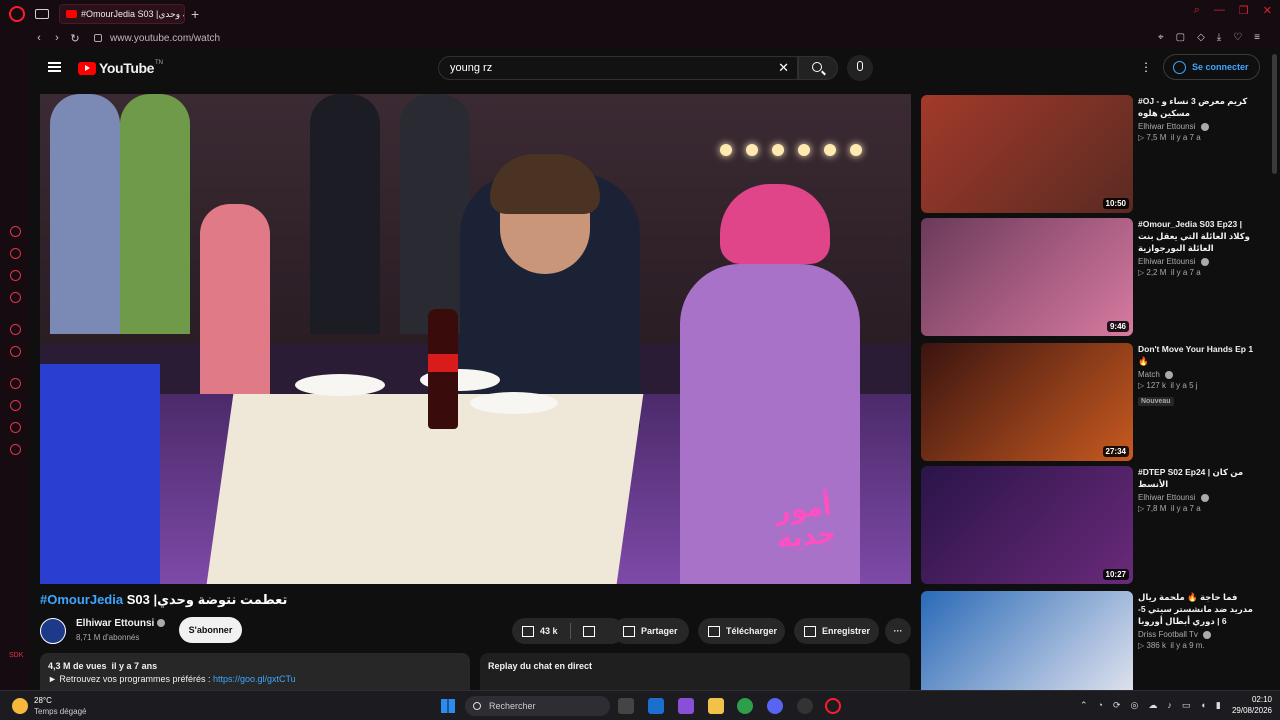  I want to click on recommendation-title: #OJ - كريم معرض 3 نساء و مسكين هلوه, so click(1199, 107).